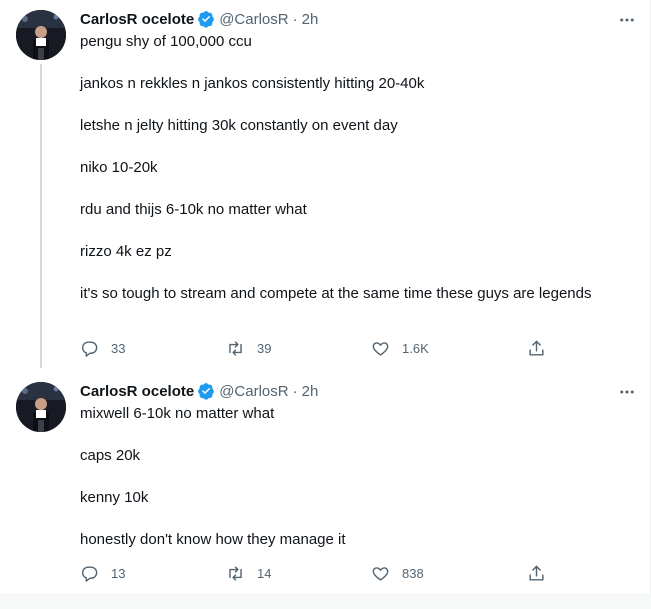 This screenshot has width=651, height=609. What do you see at coordinates (118, 573) in the screenshot?
I see `reply-count: 13` at bounding box center [118, 573].